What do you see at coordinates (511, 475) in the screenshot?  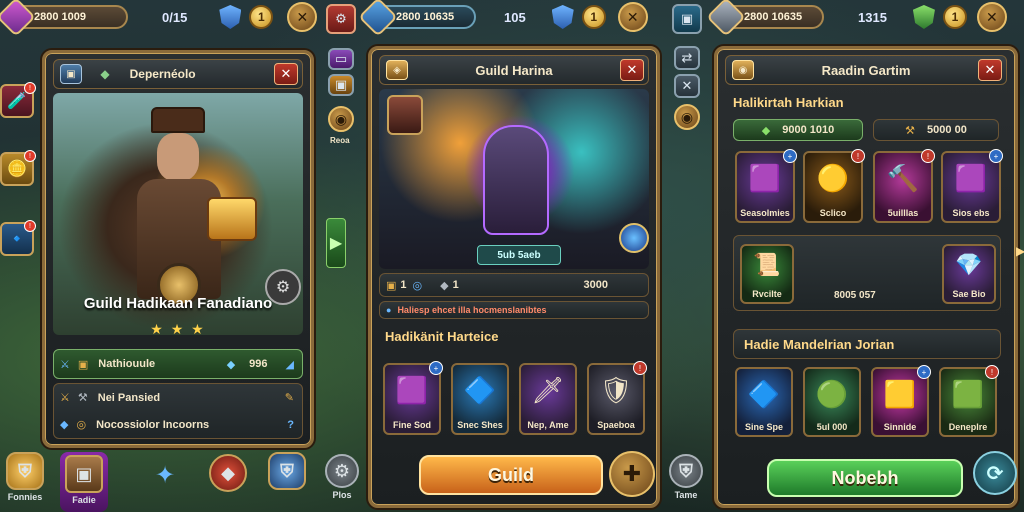 I see `guild-button: Guild` at bounding box center [511, 475].